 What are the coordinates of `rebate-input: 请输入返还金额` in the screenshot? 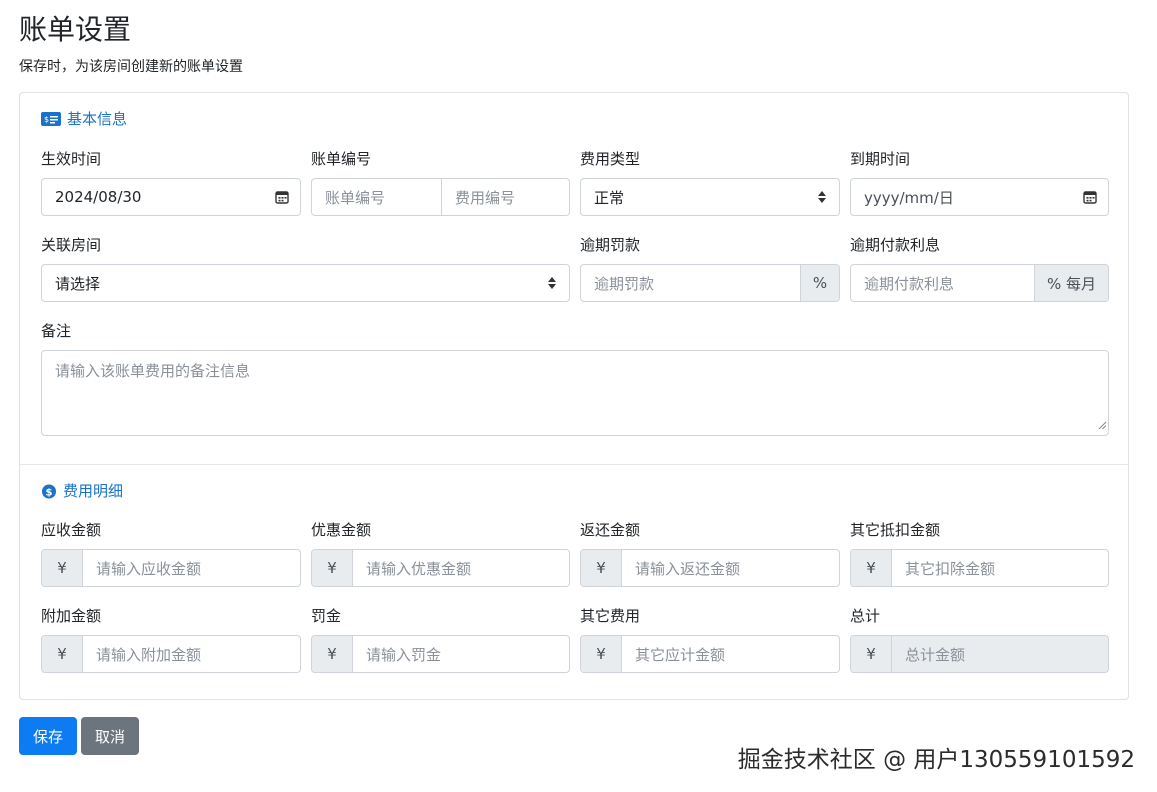 It's located at (730, 568).